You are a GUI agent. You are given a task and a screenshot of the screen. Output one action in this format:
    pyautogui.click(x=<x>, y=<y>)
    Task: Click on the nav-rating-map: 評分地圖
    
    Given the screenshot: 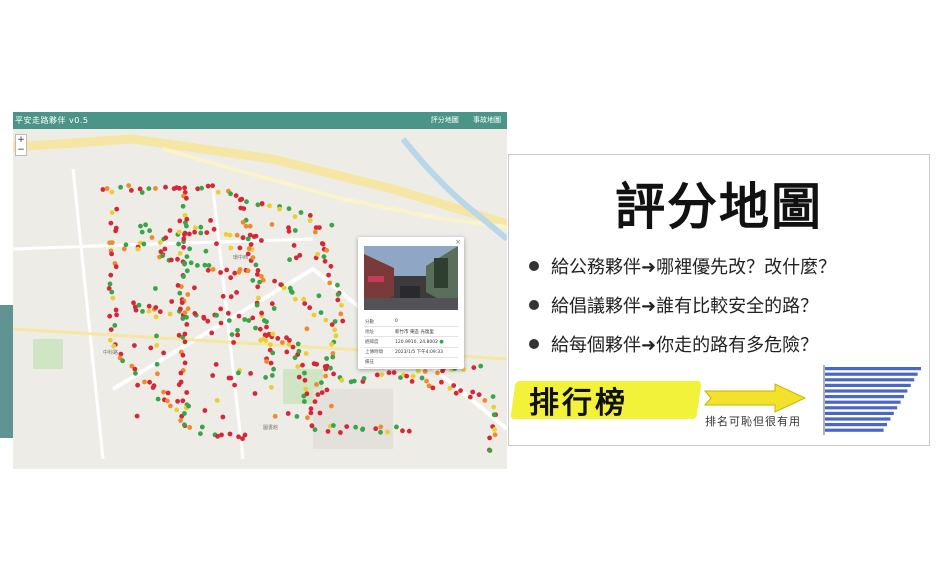 What is the action you would take?
    pyautogui.click(x=445, y=120)
    